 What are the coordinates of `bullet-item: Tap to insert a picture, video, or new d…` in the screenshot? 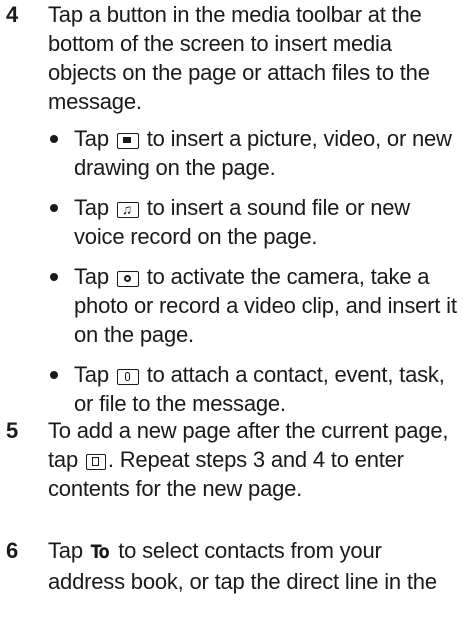 It's located at (255, 153).